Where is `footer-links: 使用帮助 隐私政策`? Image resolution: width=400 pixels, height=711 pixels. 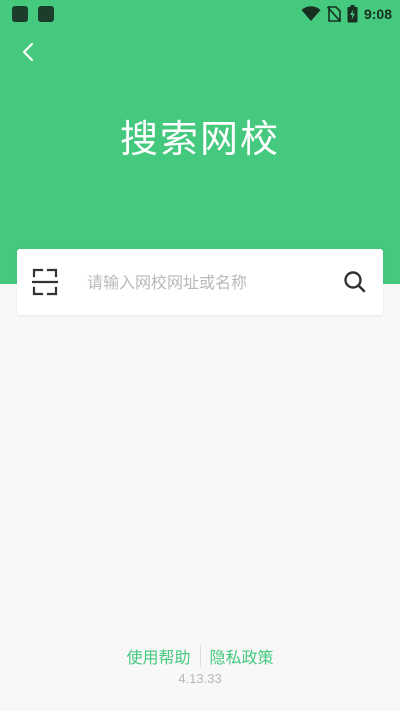
footer-links: 使用帮助 隐私政策 is located at coordinates (200, 656).